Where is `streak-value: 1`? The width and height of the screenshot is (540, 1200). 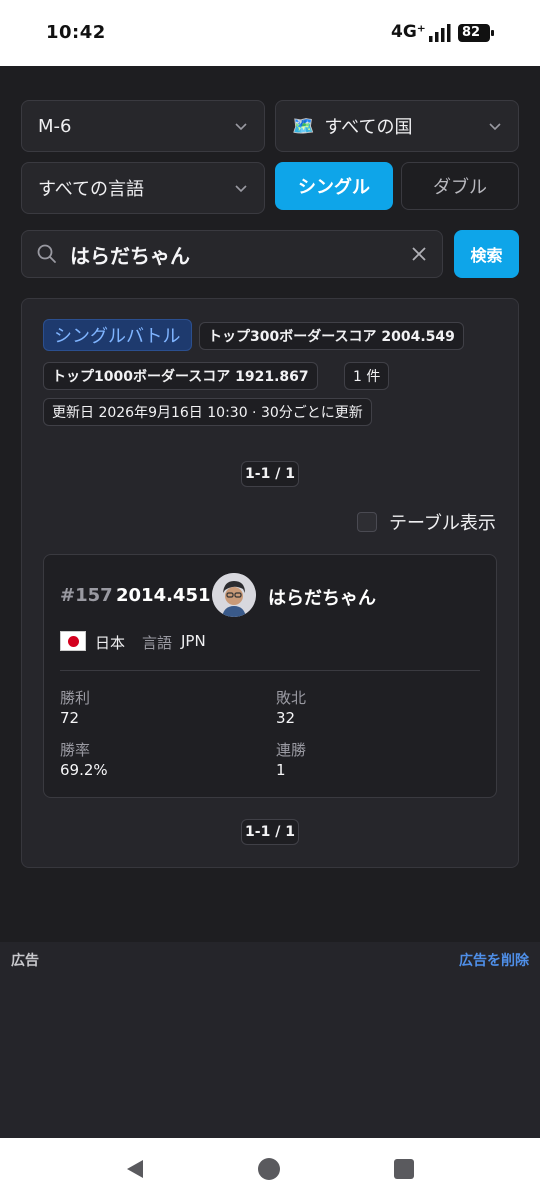
streak-value: 1 is located at coordinates (281, 770).